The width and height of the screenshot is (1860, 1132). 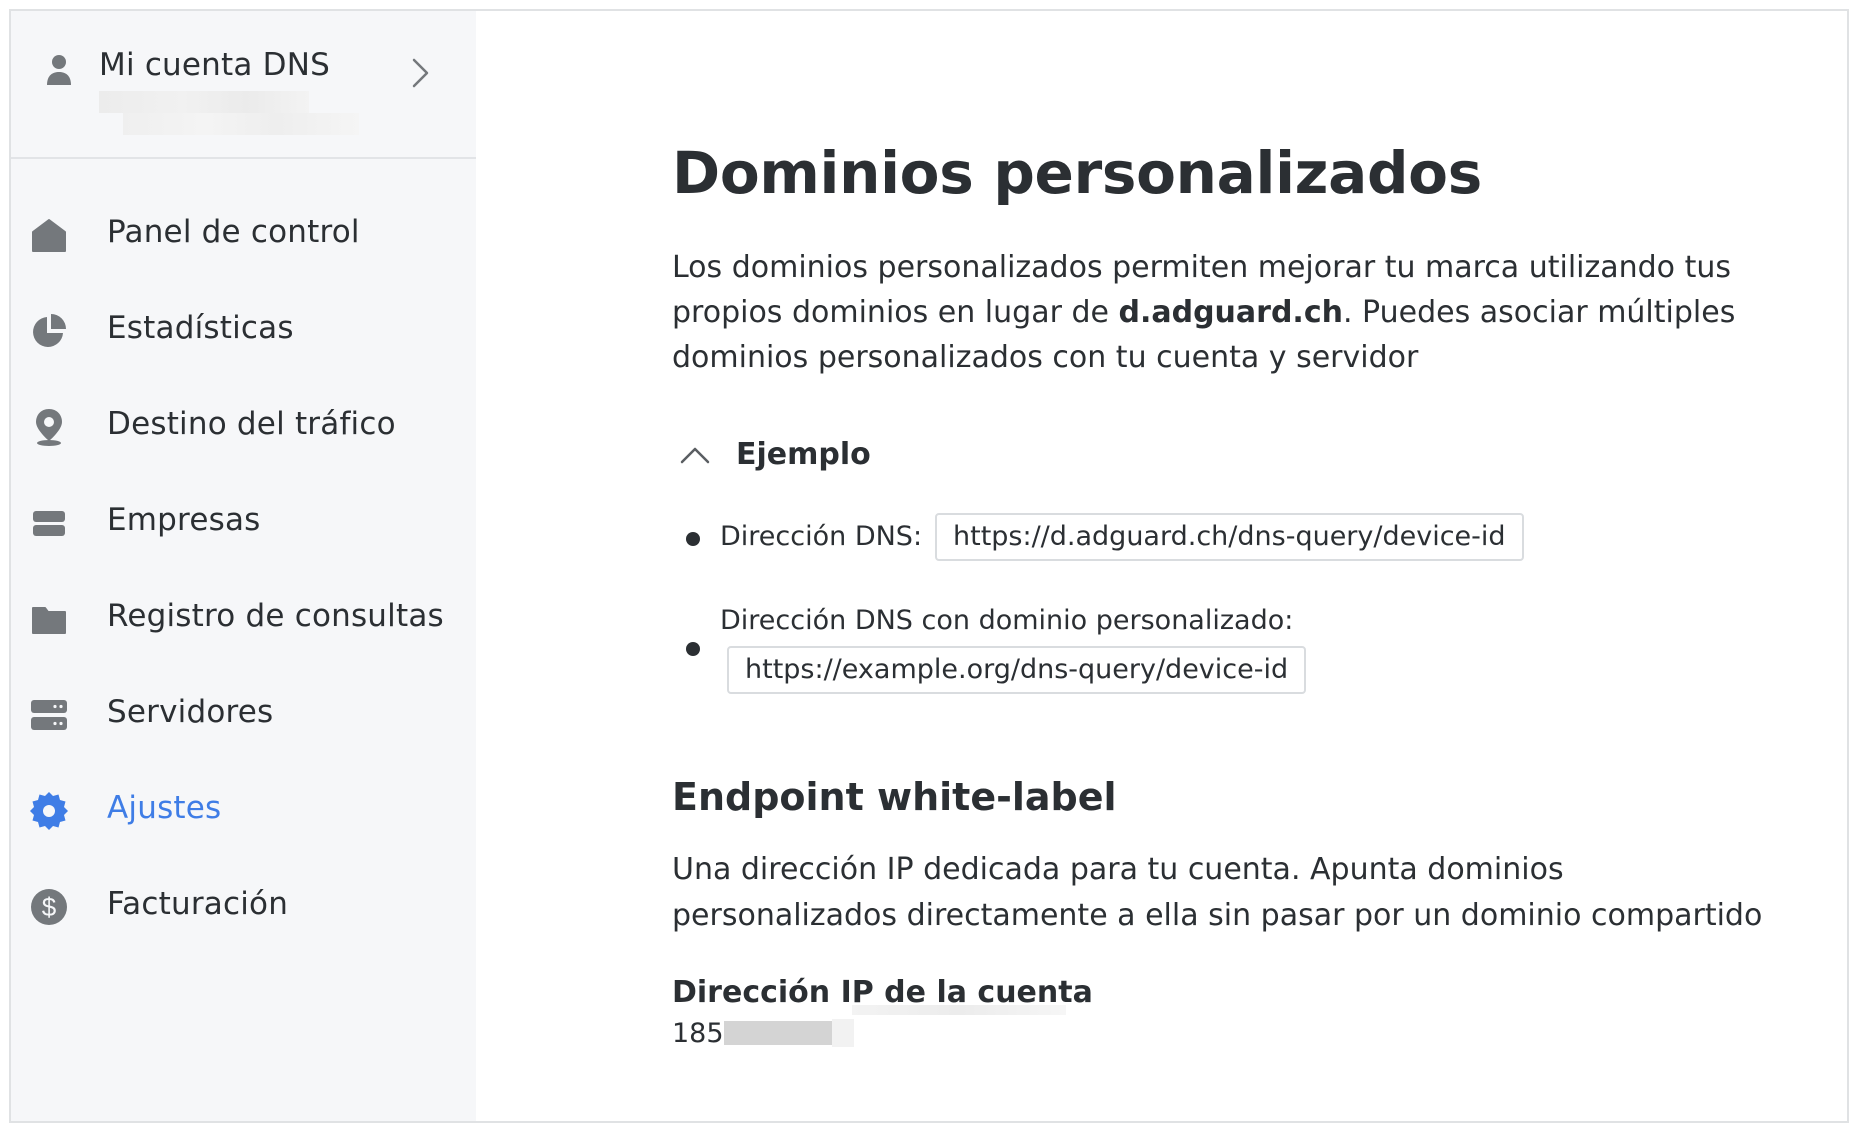 What do you see at coordinates (821, 536) in the screenshot?
I see `dns-address-label: Dirección DNS:` at bounding box center [821, 536].